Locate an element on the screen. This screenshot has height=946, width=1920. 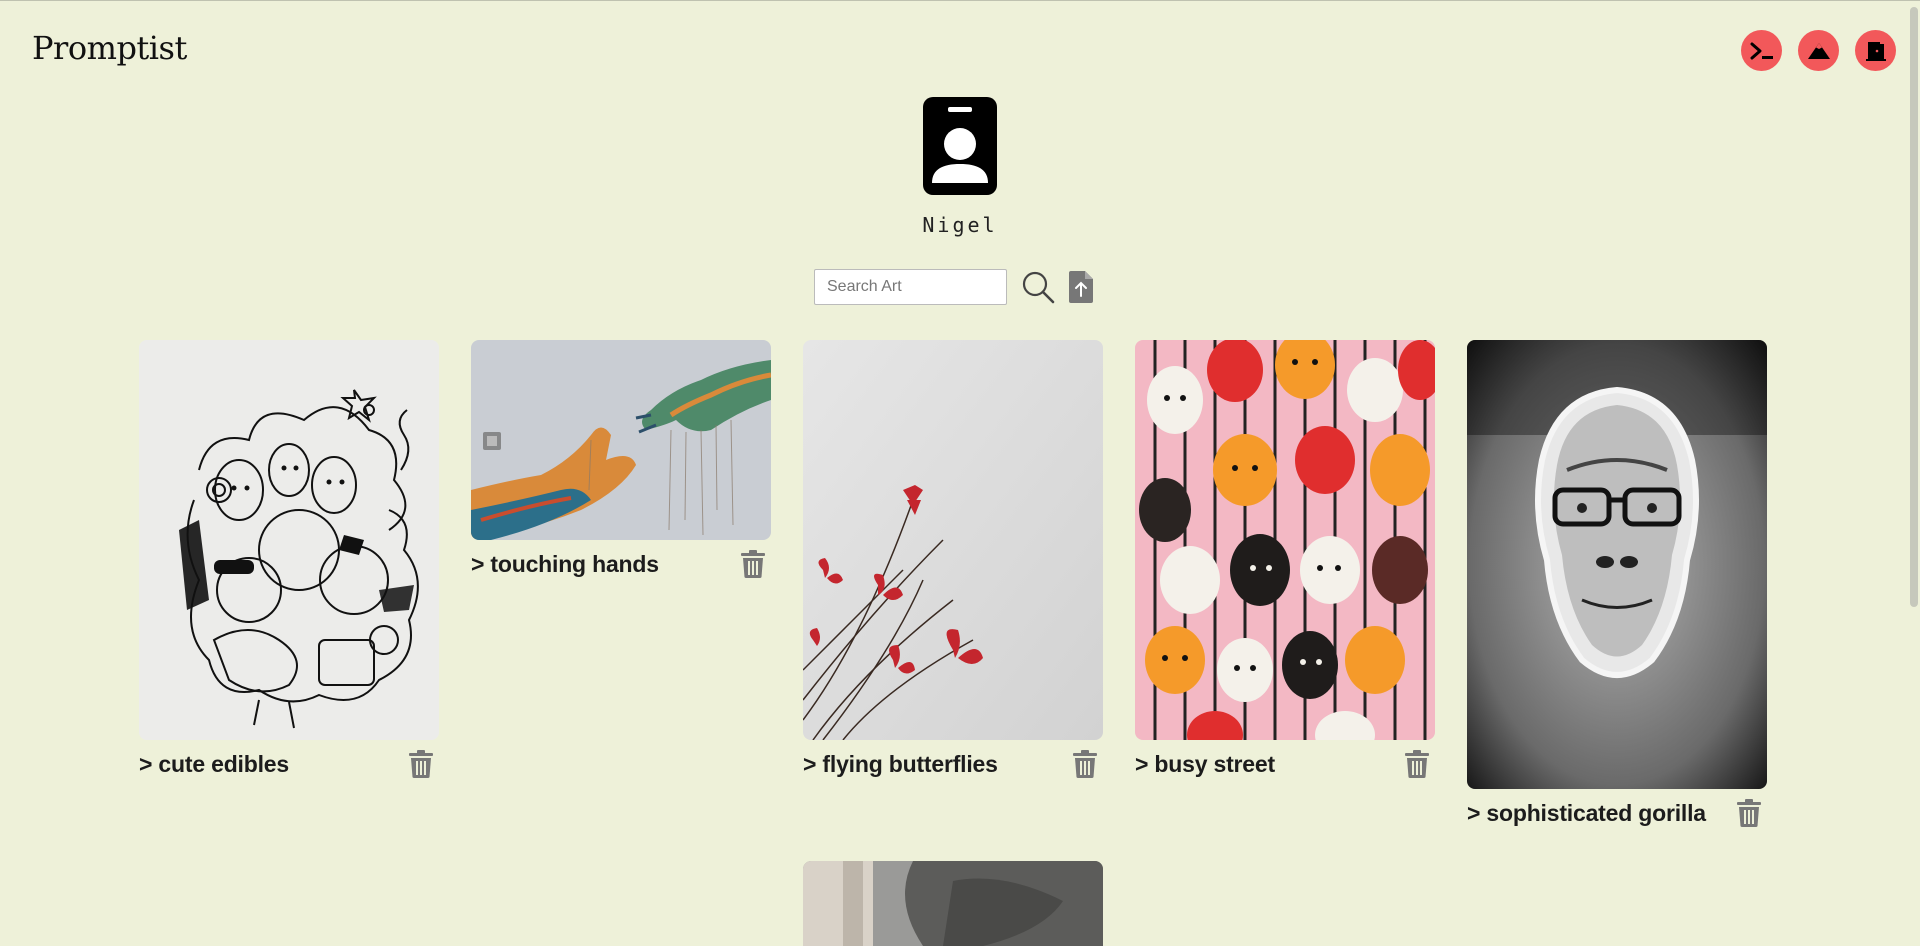
art-caption: > sophisticated gorilla is located at coordinates (1586, 813).